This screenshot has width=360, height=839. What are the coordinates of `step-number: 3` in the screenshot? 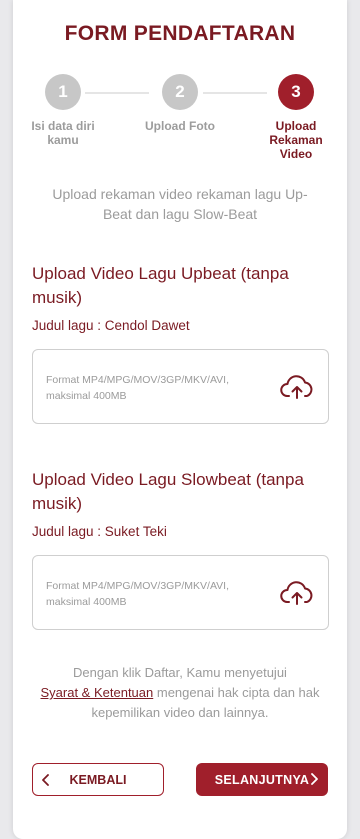 It's located at (296, 92).